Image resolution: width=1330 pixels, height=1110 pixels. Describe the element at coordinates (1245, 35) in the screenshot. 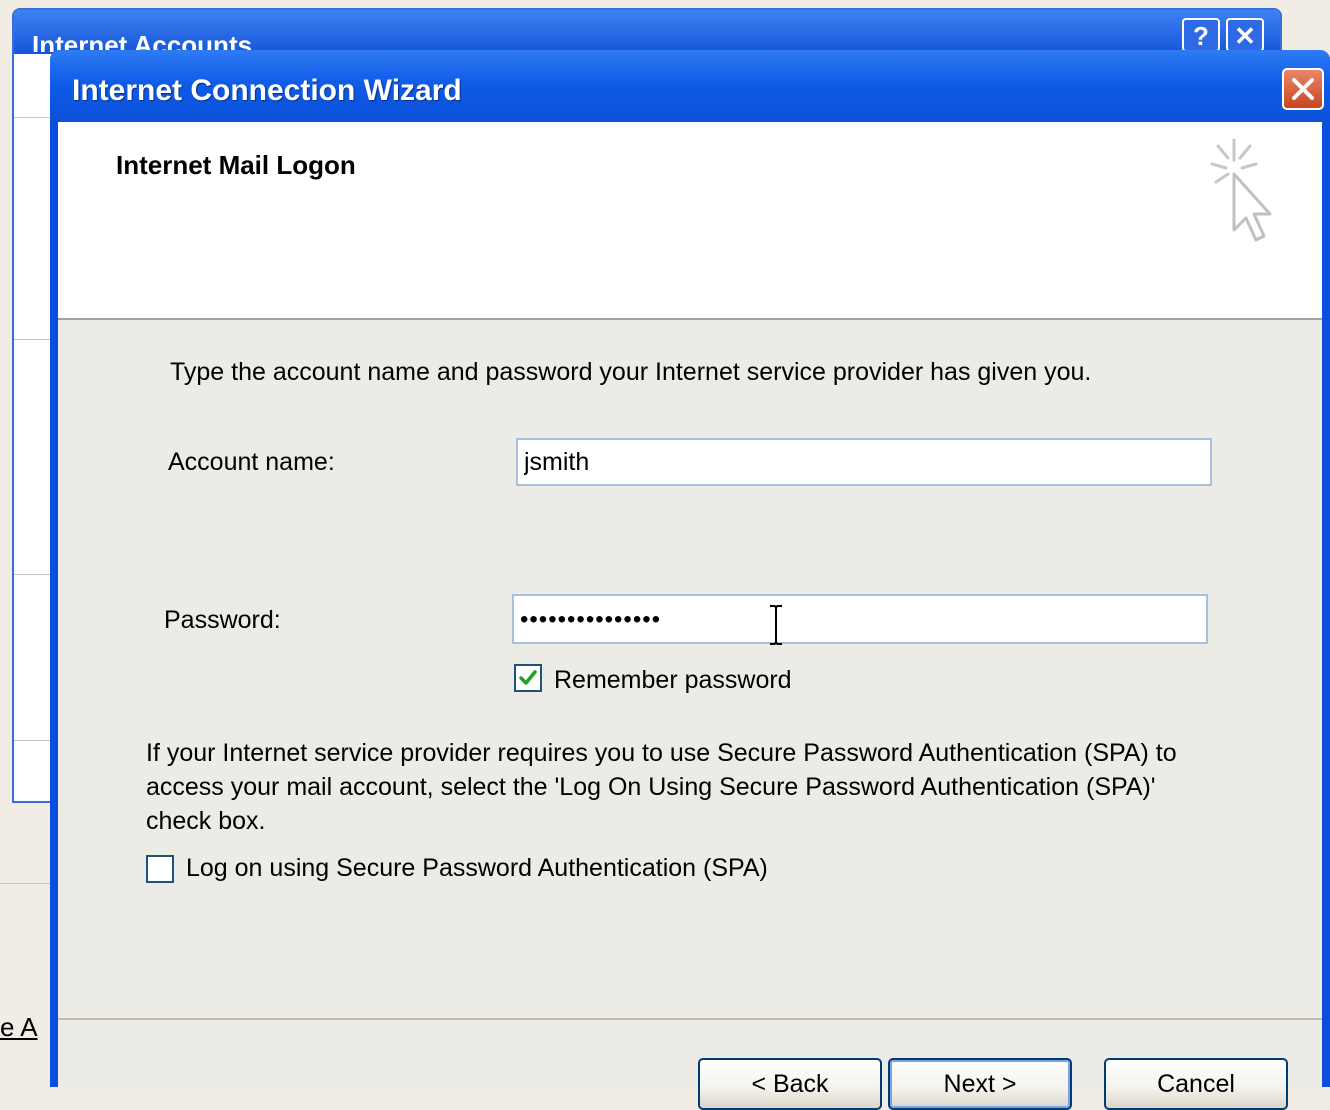

I see `background-close-button: ✕` at that location.